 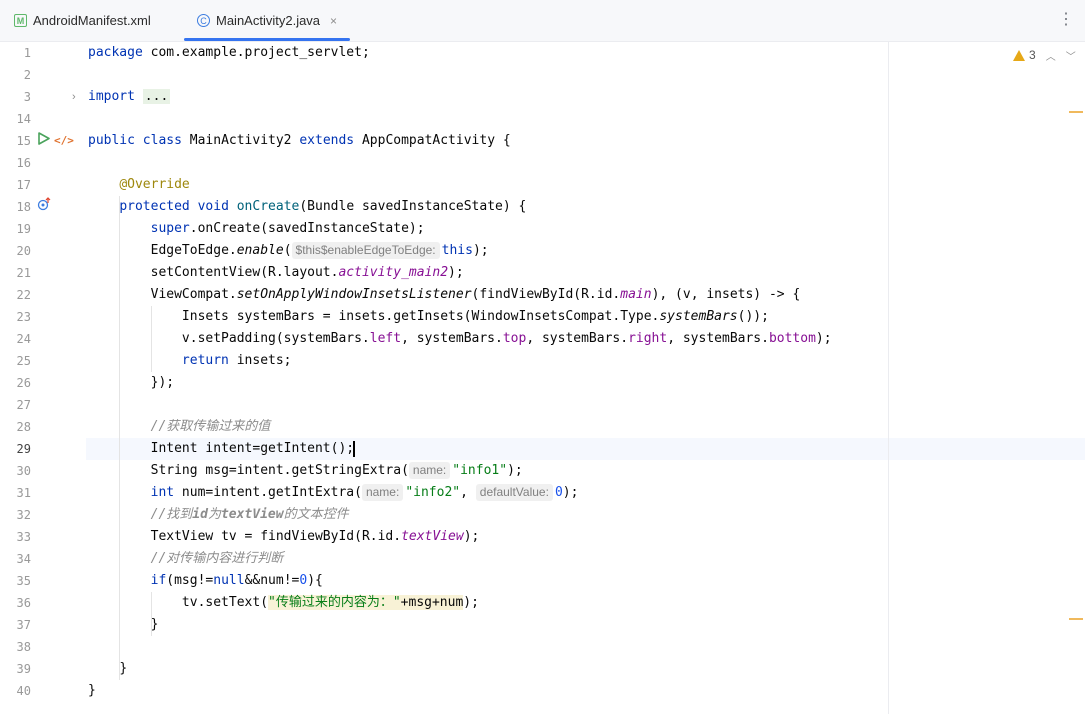 What do you see at coordinates (333, 21) in the screenshot?
I see `close-tab-icon: ×` at bounding box center [333, 21].